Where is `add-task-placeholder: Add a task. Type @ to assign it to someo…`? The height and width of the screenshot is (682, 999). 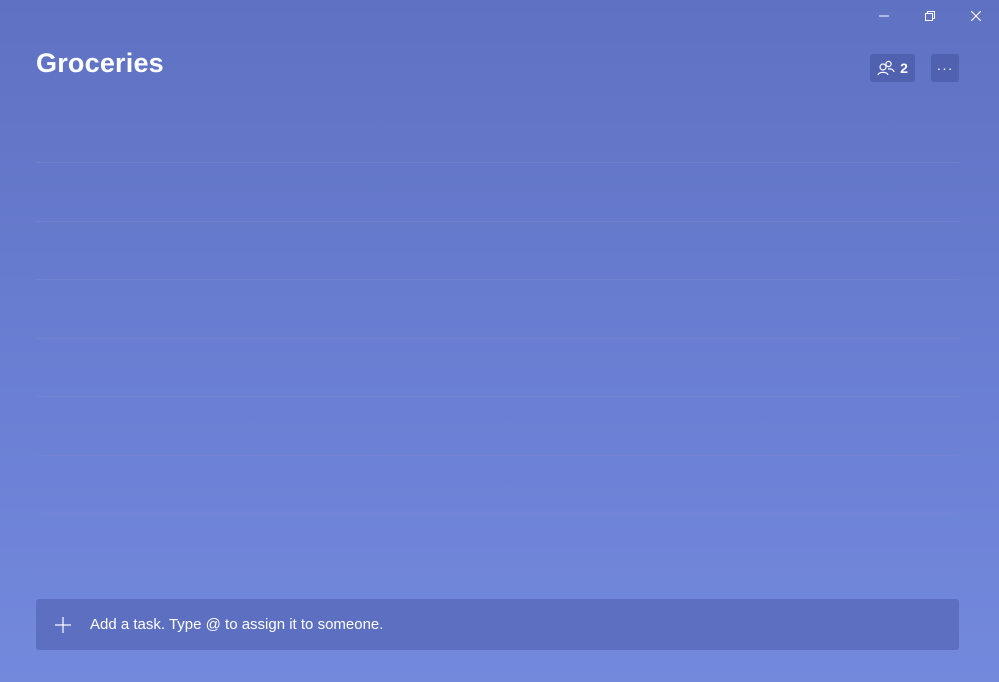 add-task-placeholder: Add a task. Type @ to assign it to someo… is located at coordinates (237, 624).